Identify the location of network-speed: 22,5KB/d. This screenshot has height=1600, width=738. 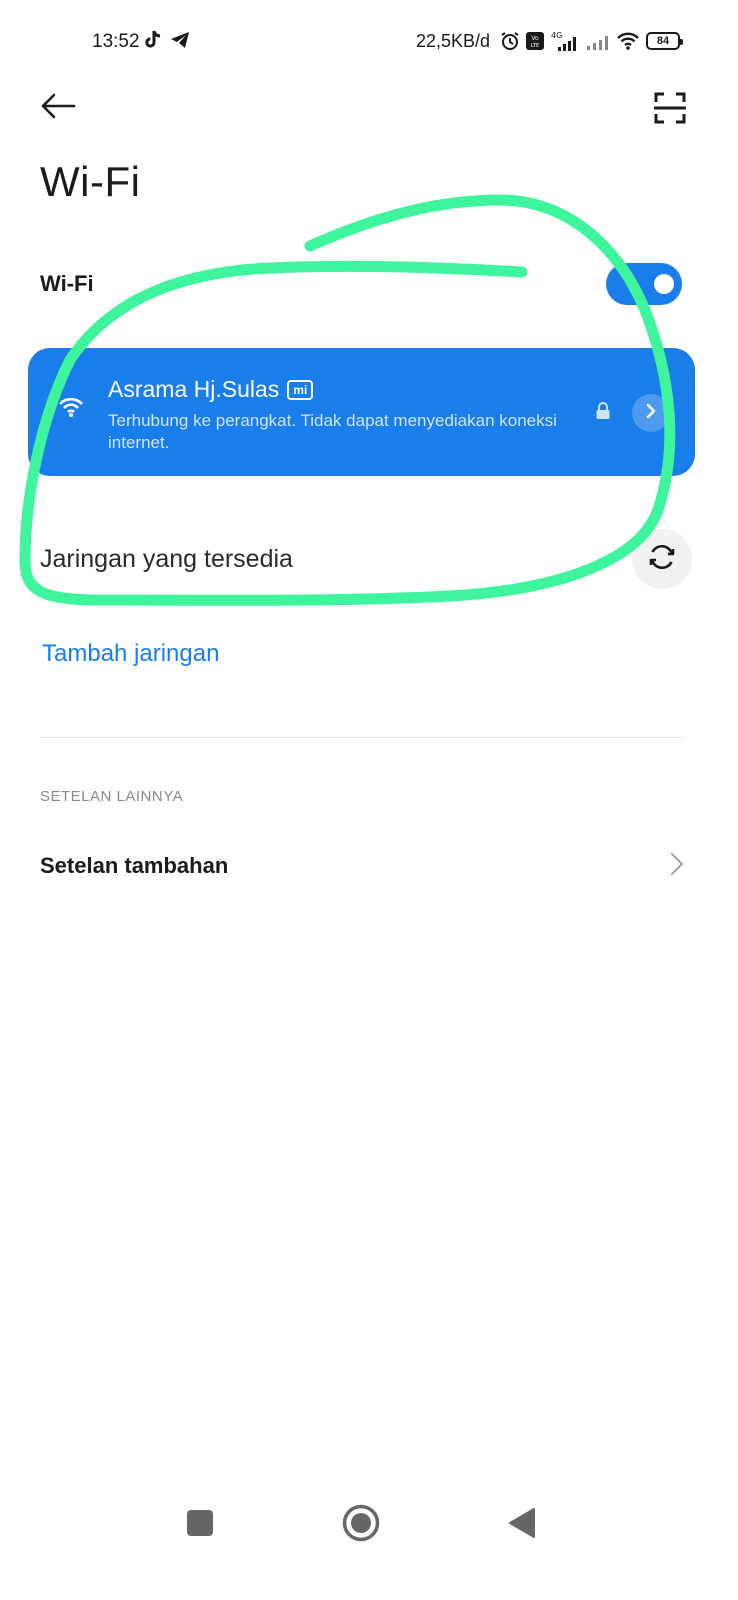
(452, 40).